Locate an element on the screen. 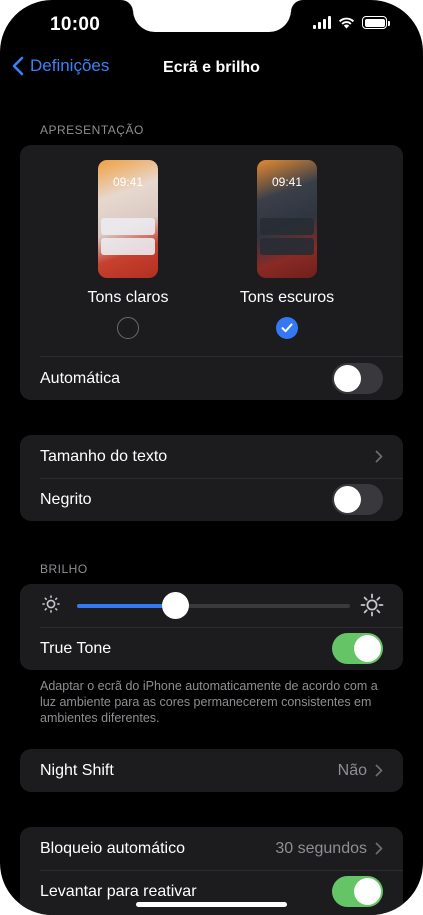 The image size is (423, 915). sun-large-icon is located at coordinates (372, 605).